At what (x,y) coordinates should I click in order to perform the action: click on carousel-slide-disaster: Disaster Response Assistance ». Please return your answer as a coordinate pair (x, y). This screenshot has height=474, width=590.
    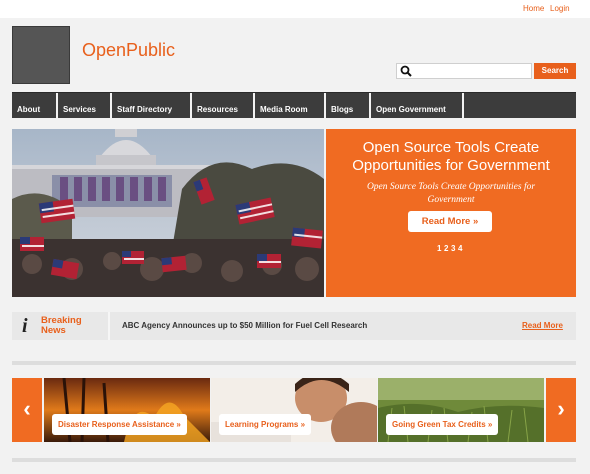
    Looking at the image, I should click on (127, 410).